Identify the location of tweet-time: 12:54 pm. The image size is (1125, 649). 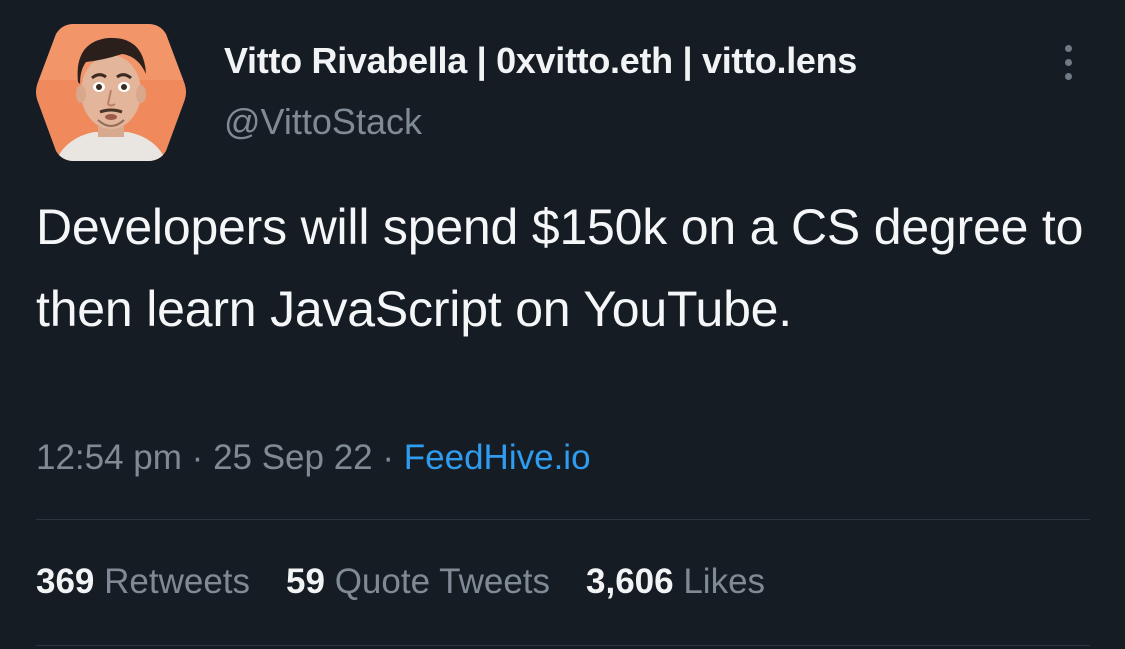
(109, 457).